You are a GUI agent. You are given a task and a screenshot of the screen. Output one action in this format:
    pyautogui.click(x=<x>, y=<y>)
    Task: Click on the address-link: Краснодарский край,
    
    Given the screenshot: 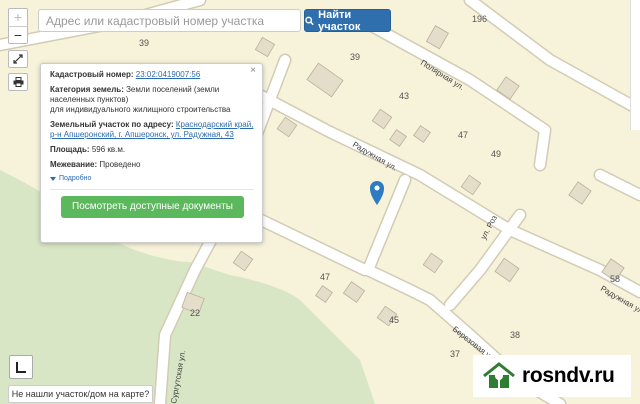 What is the action you would take?
    pyautogui.click(x=215, y=124)
    